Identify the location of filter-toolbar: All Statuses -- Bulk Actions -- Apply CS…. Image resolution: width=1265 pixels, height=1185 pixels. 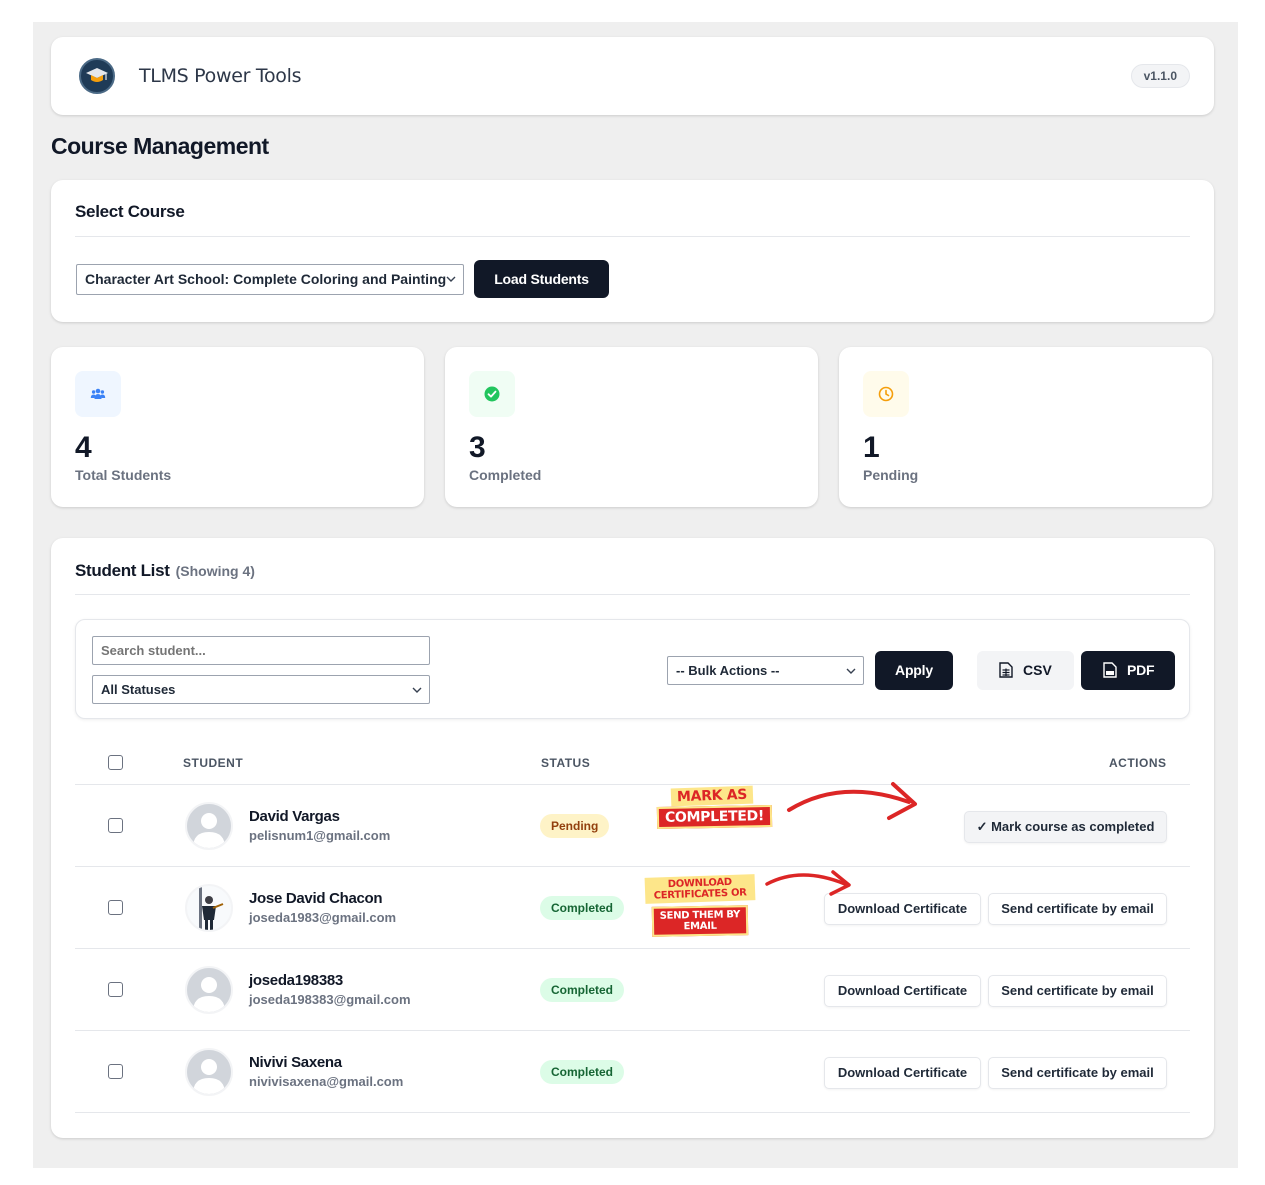
(632, 669).